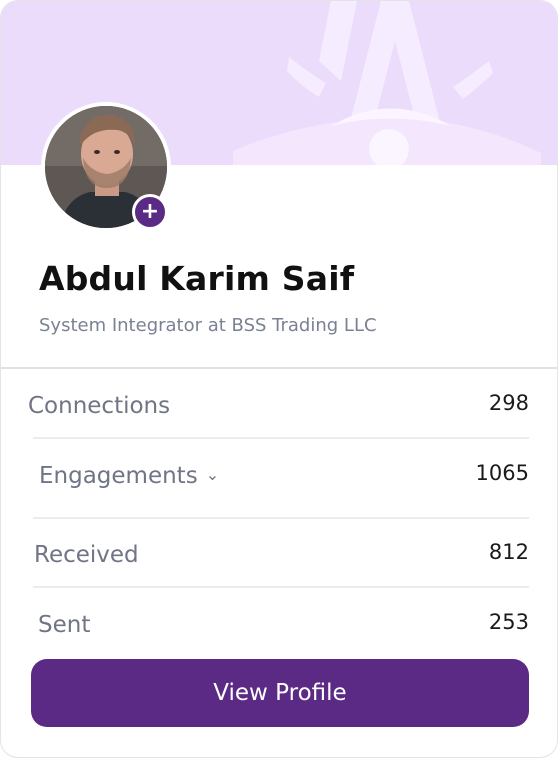 This screenshot has height=760, width=560. Describe the element at coordinates (279, 562) in the screenshot. I see `stat-row-received: Received 812` at that location.